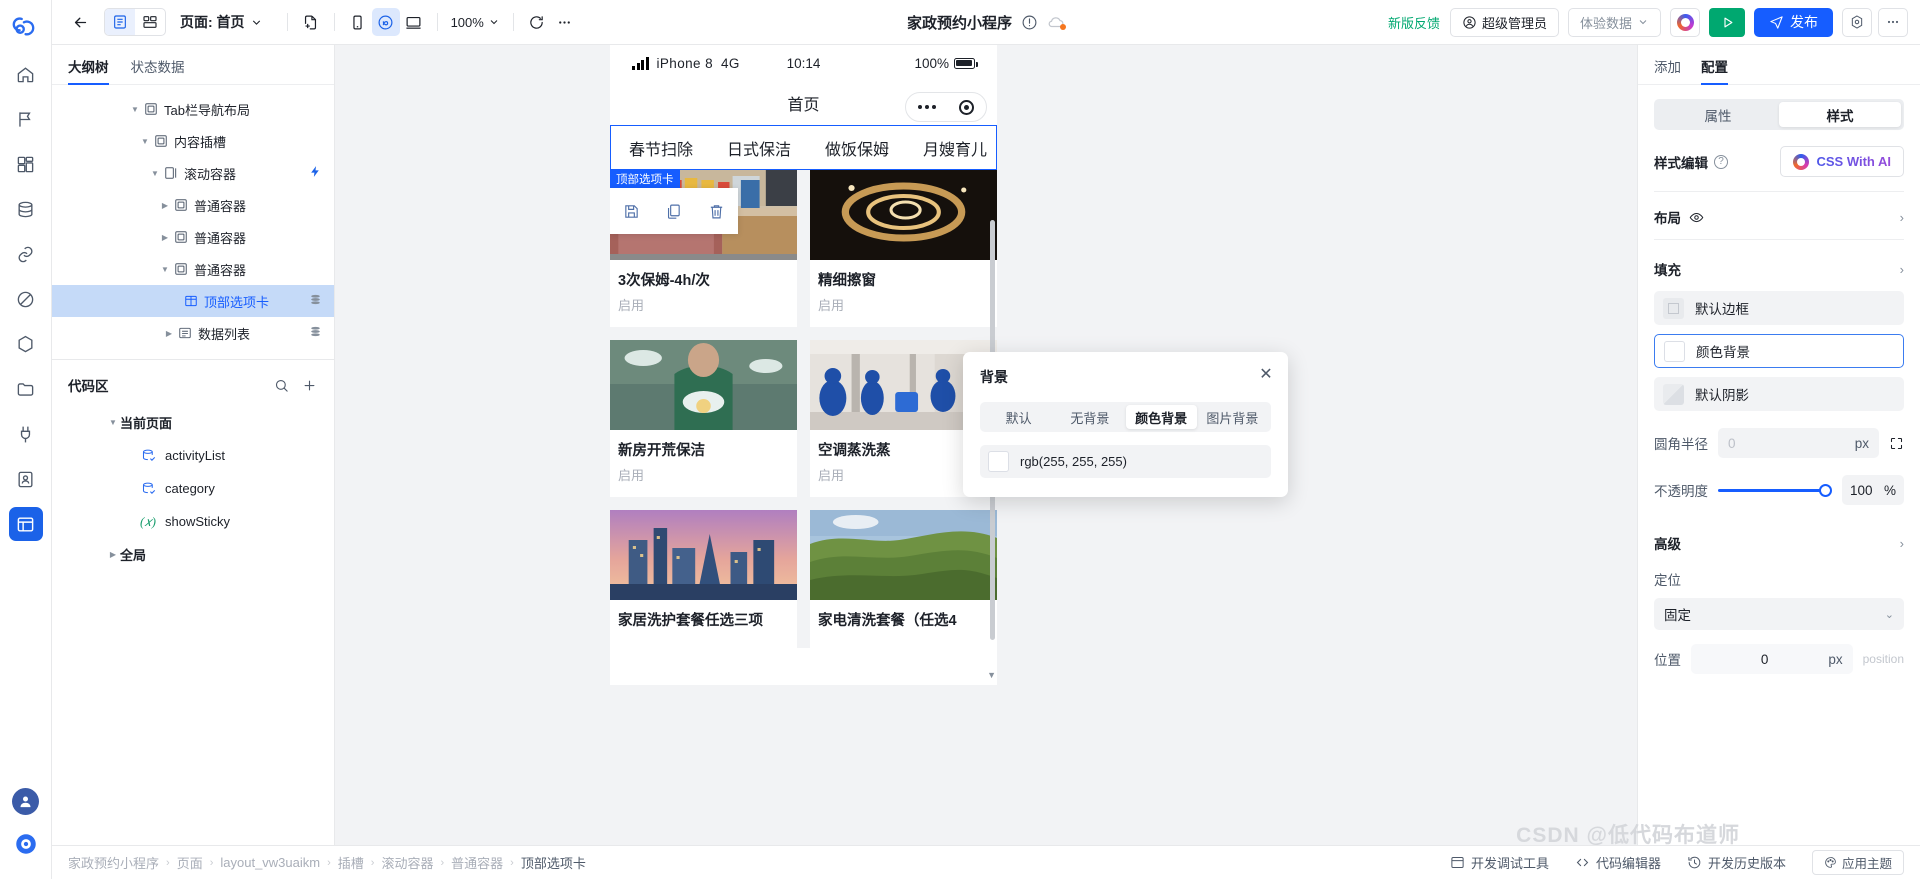 Image resolution: width=1920 pixels, height=879 pixels. Describe the element at coordinates (537, 22) in the screenshot. I see `refresh-icon` at that location.